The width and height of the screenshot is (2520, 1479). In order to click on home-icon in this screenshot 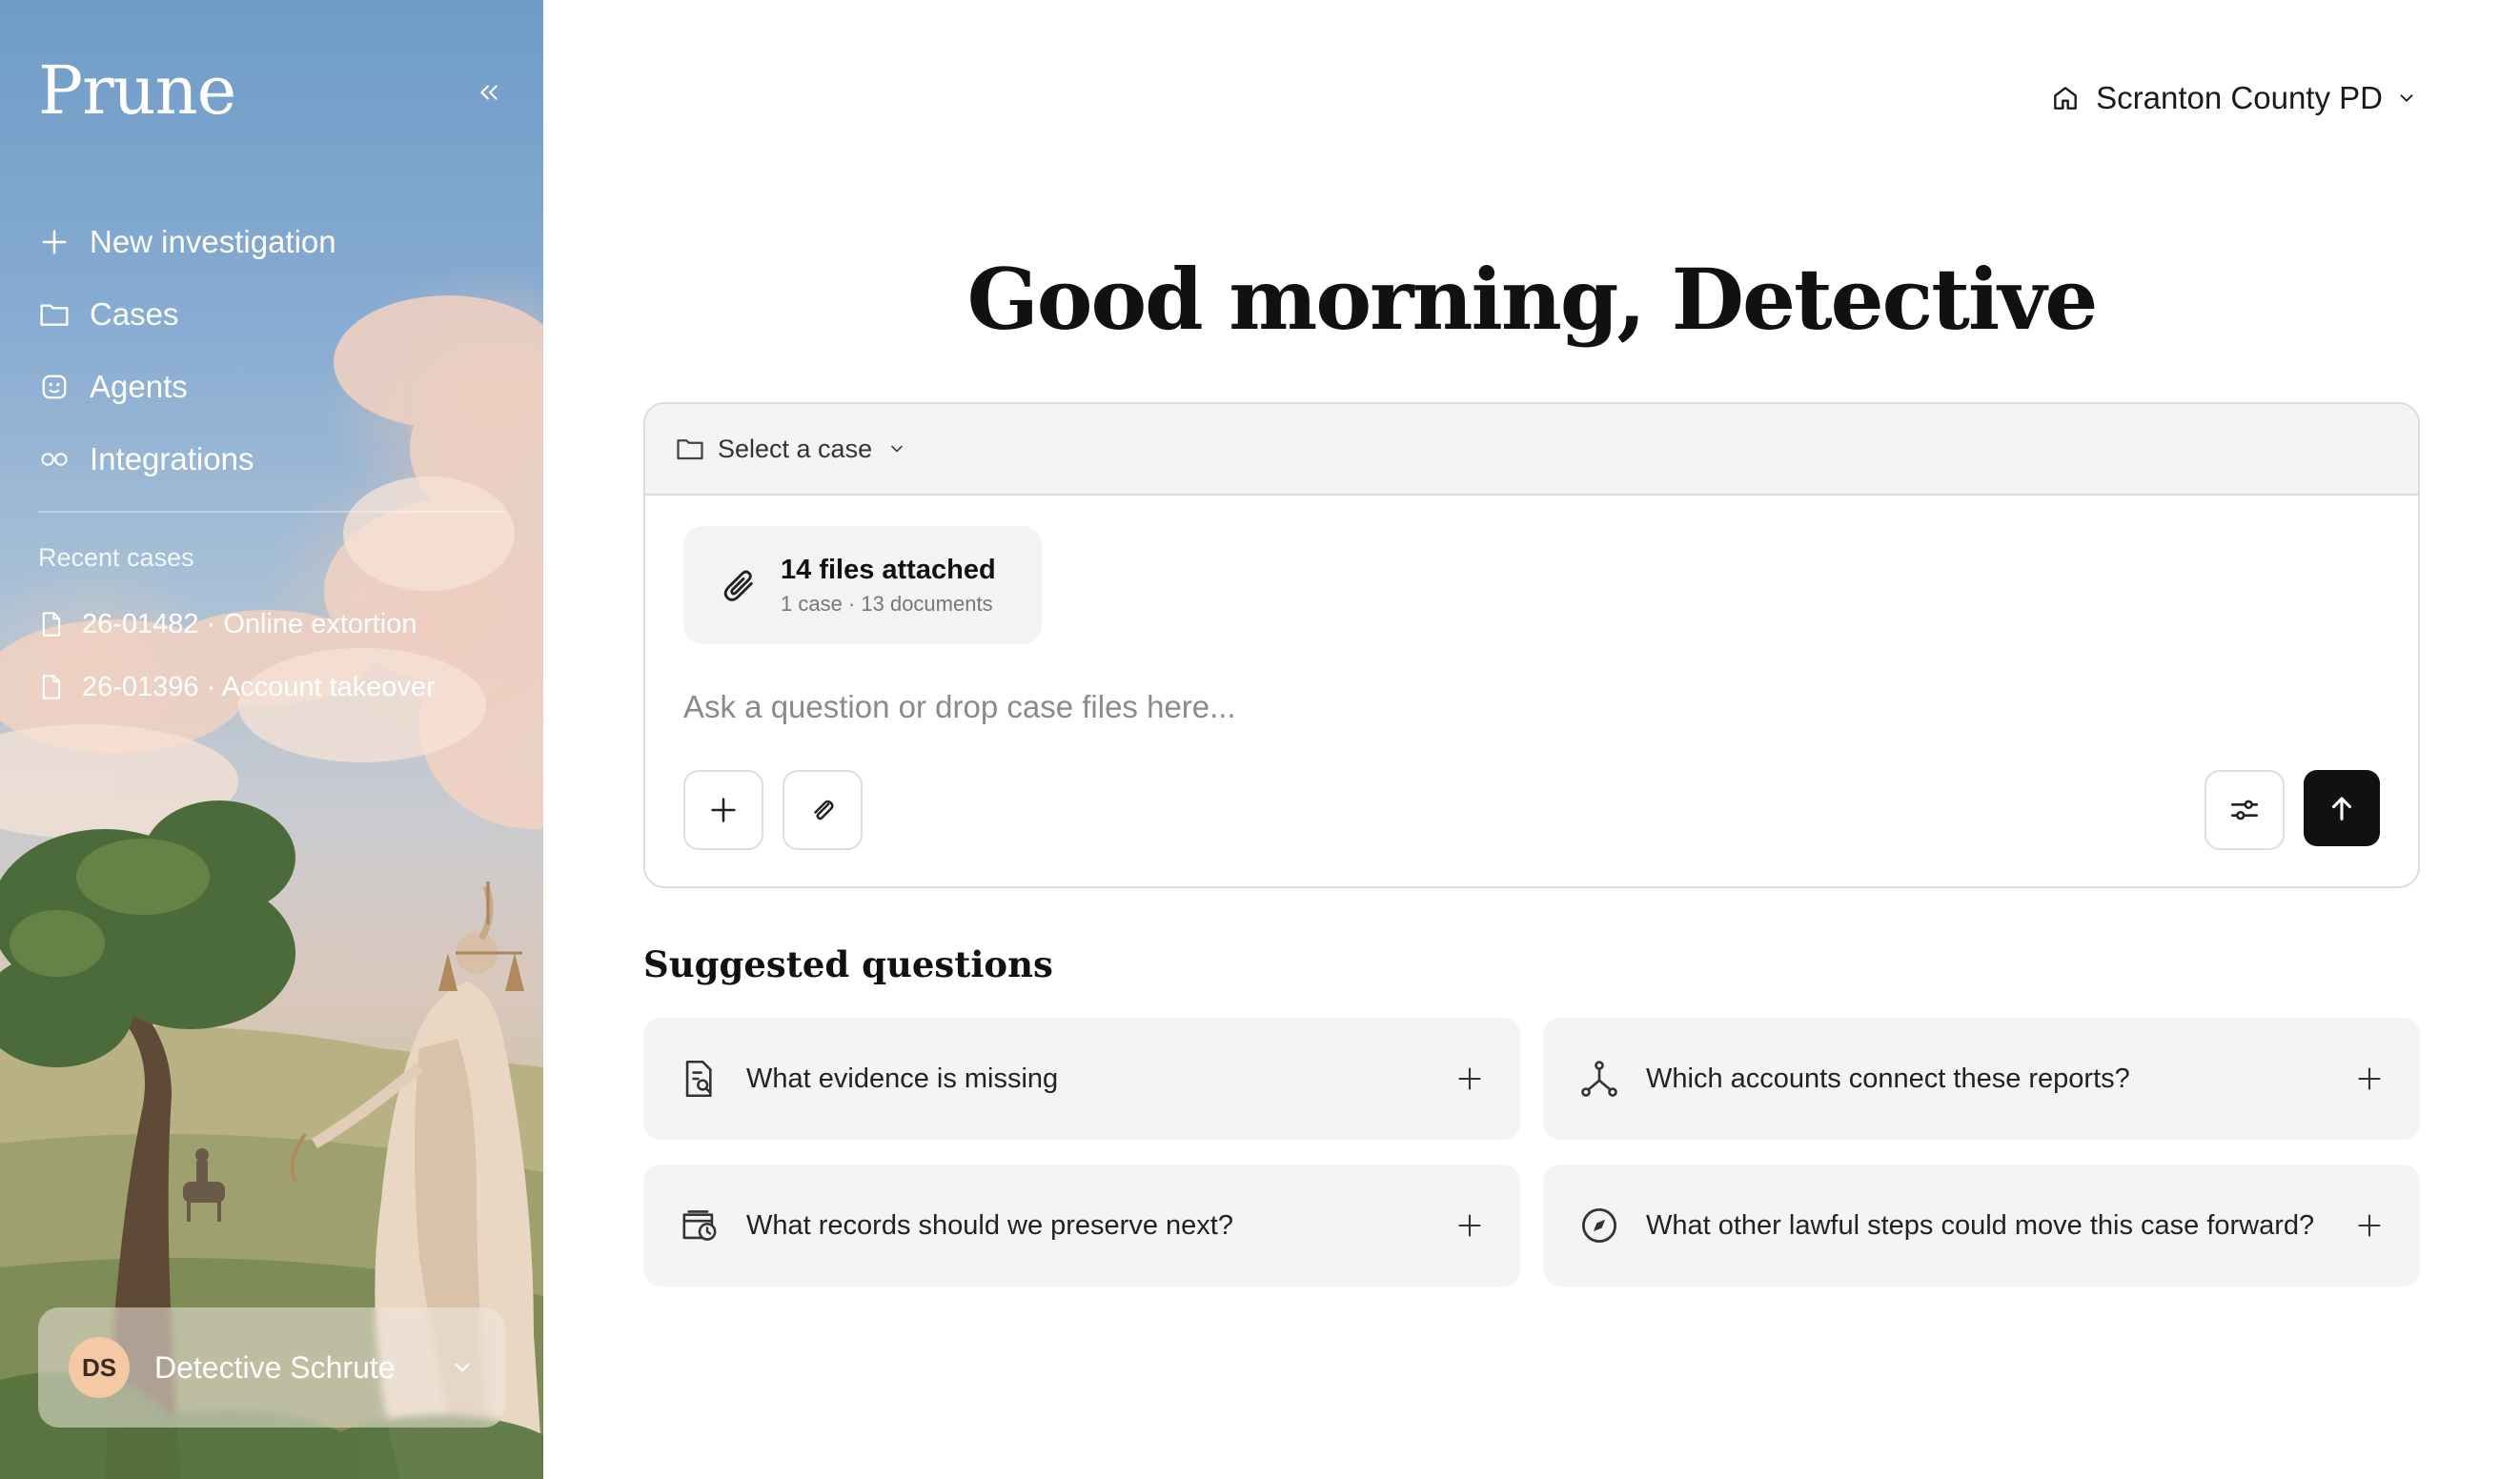, I will do `click(2066, 98)`.